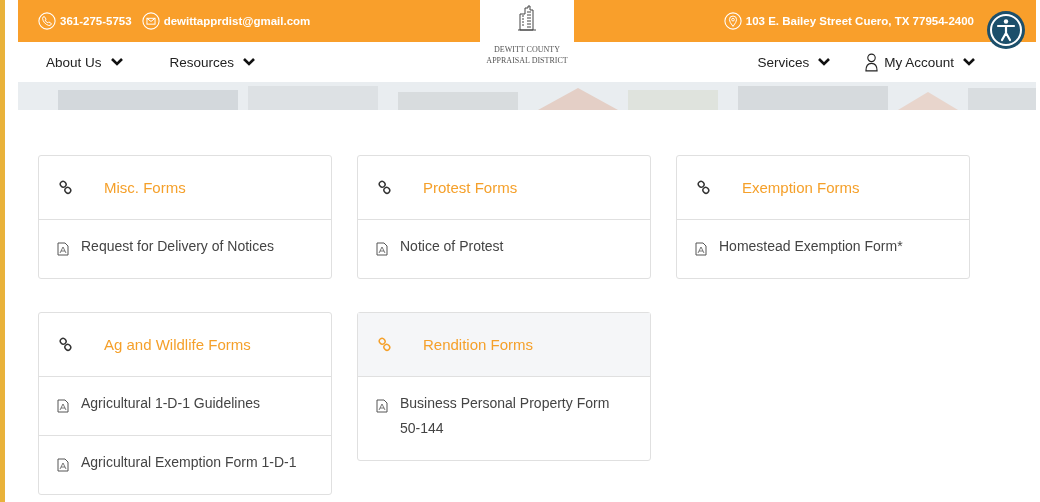 Image resolution: width=1040 pixels, height=502 pixels. Describe the element at coordinates (872, 62) in the screenshot. I see `user-icon` at that location.